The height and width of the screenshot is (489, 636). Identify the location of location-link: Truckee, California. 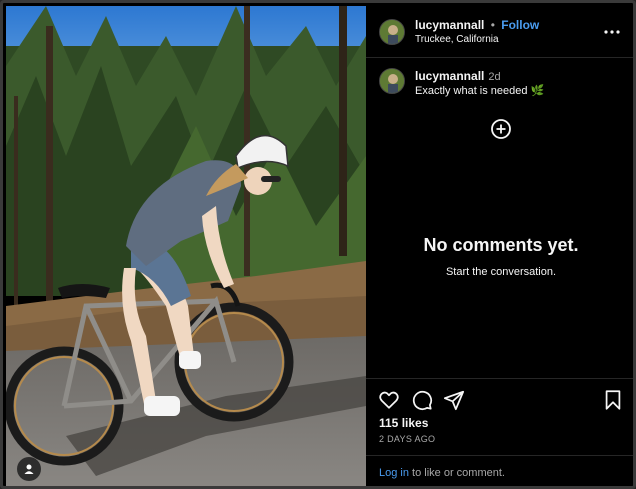
(457, 39).